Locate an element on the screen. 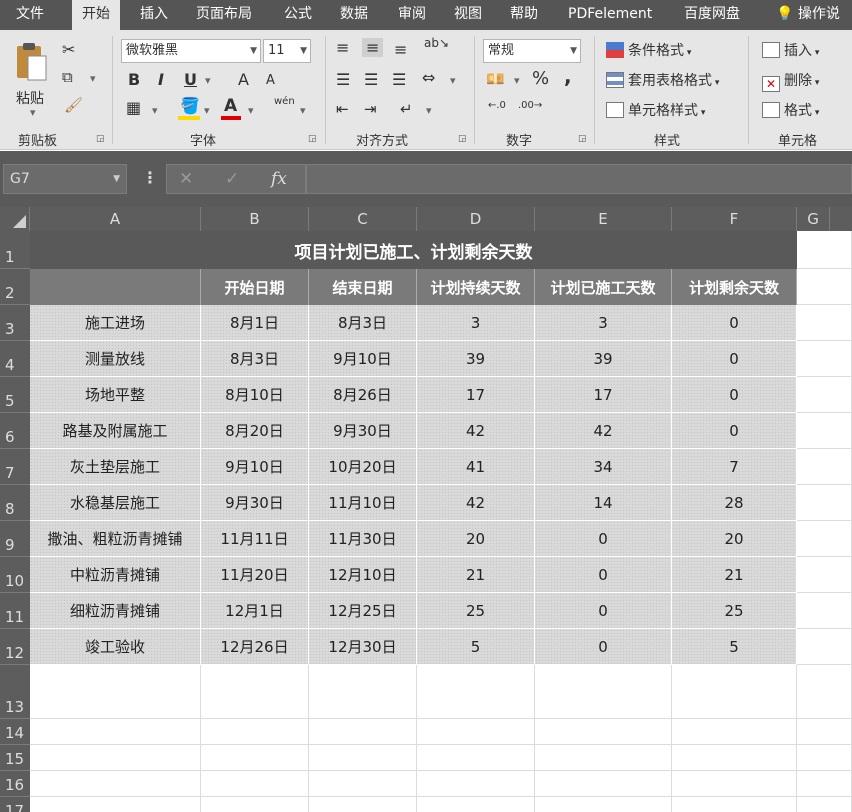 This screenshot has width=852, height=812. header-cell is located at coordinates (115, 287).